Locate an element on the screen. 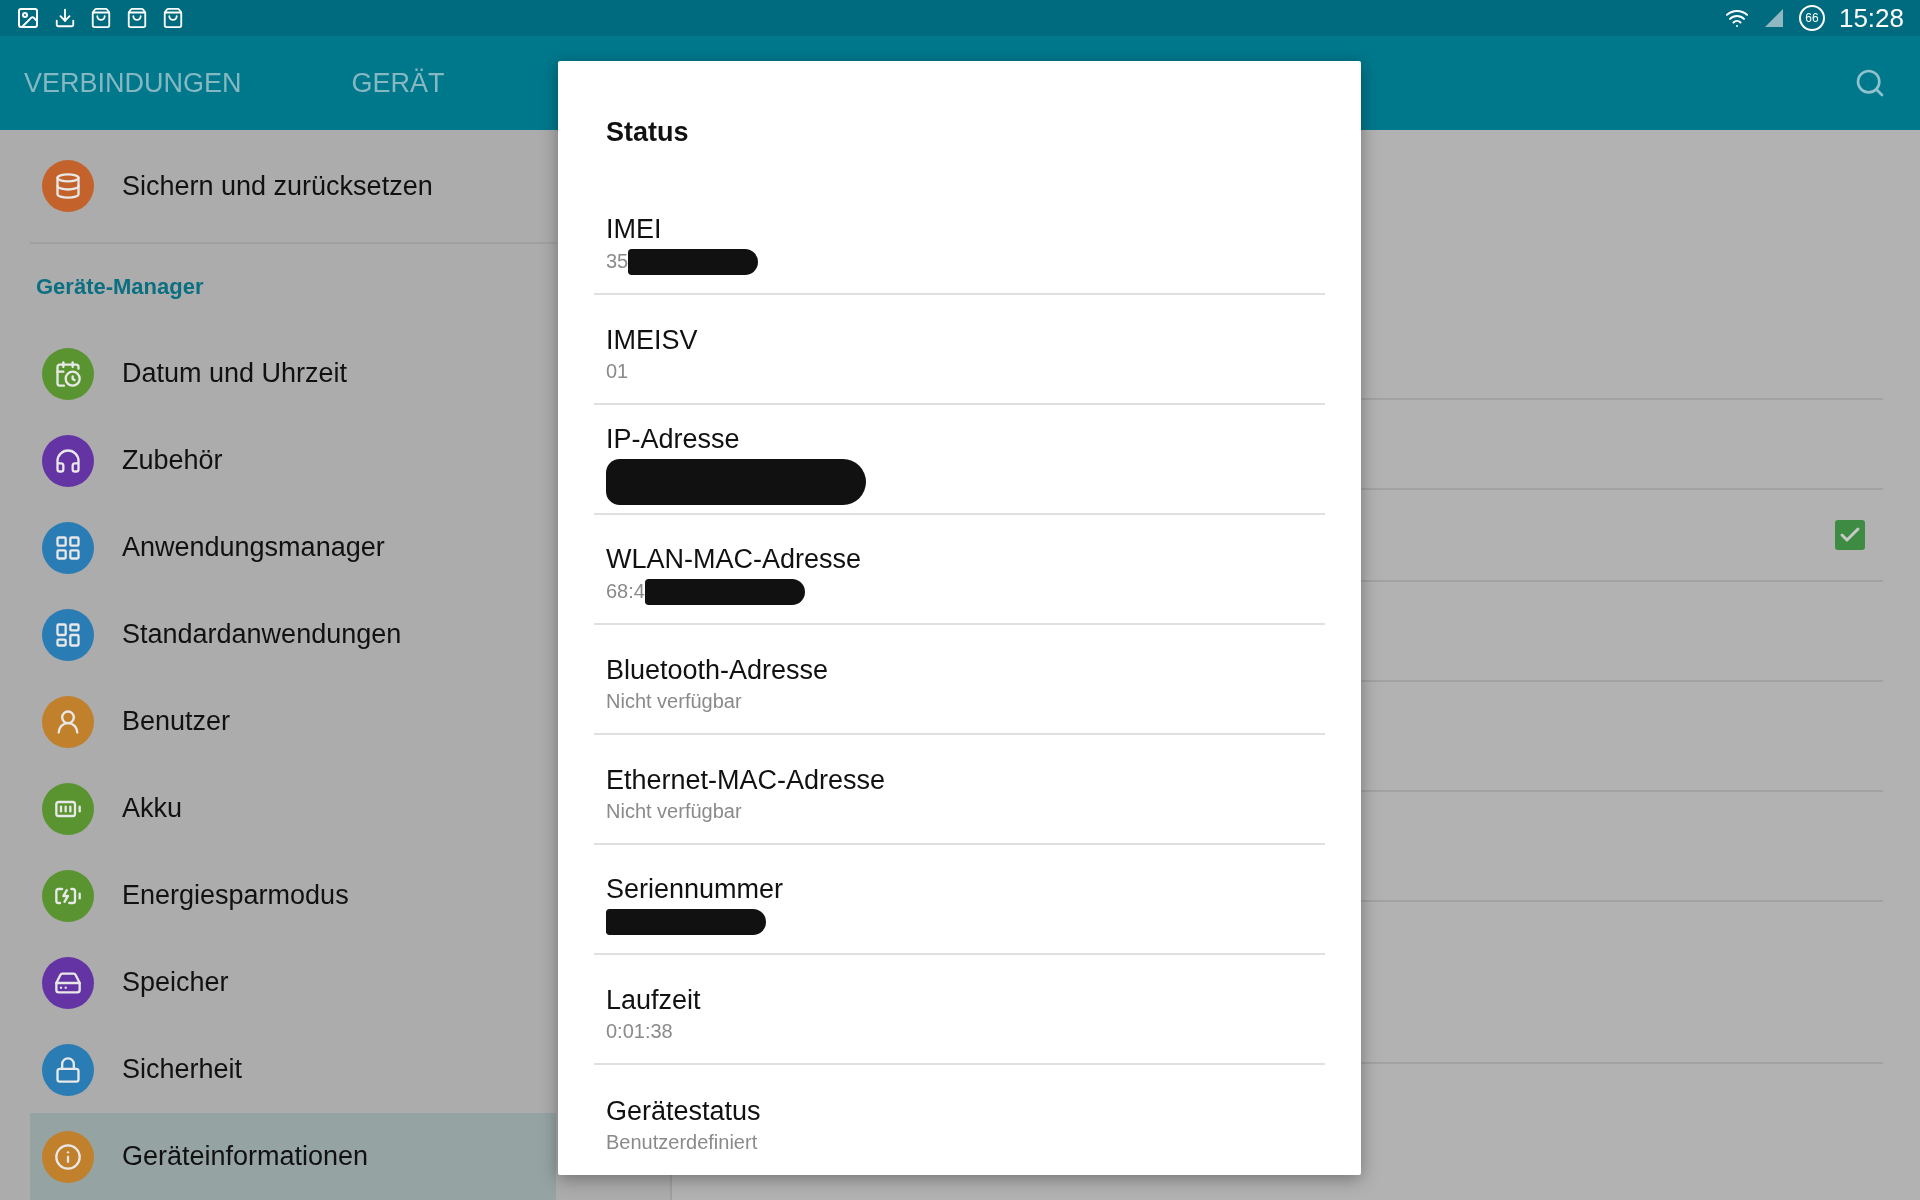 The height and width of the screenshot is (1200, 1920). settings-item: Akku is located at coordinates (293, 808).